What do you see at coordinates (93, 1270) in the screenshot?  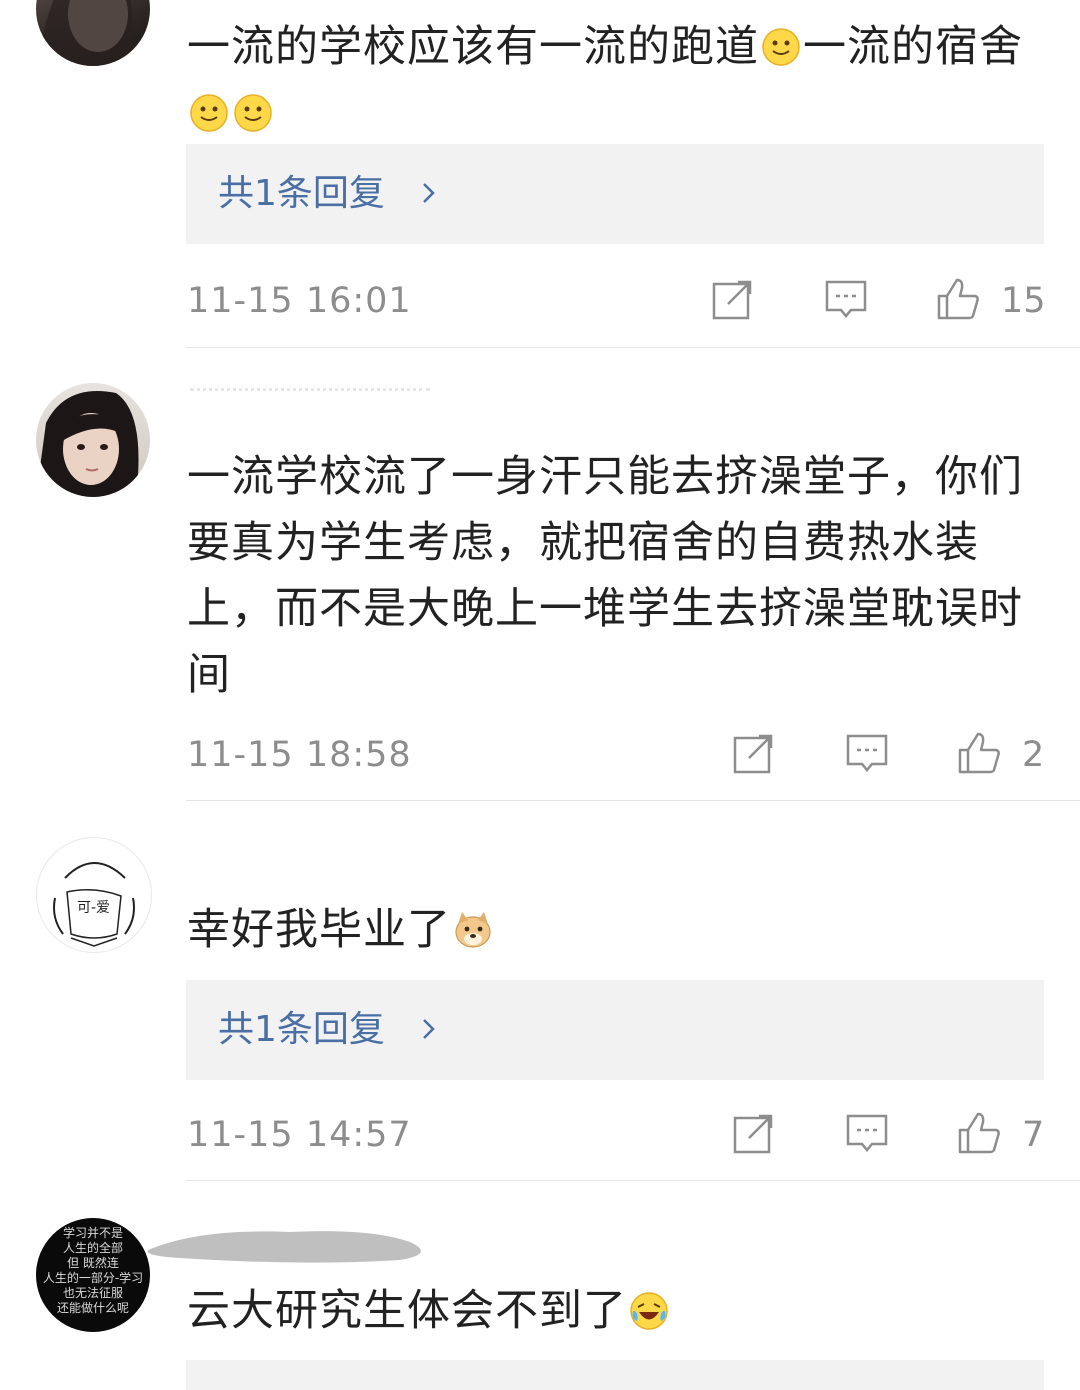 I see `avatar-text: 学习并不是 人生的全部 但 既然连 人生的一部分-学习 也无法征服 还能做什么呢` at bounding box center [93, 1270].